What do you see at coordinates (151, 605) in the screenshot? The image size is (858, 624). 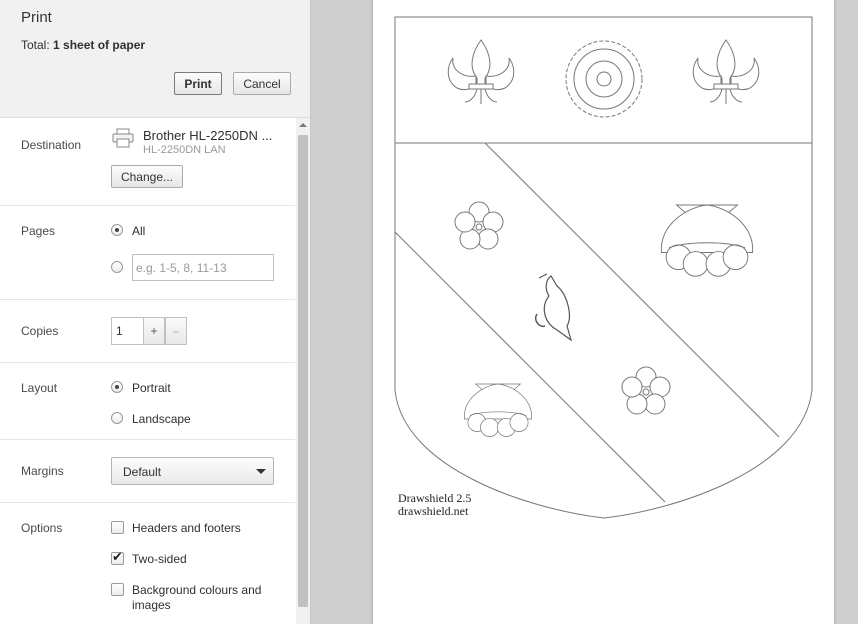 I see `background-graphics-label-line2: images` at bounding box center [151, 605].